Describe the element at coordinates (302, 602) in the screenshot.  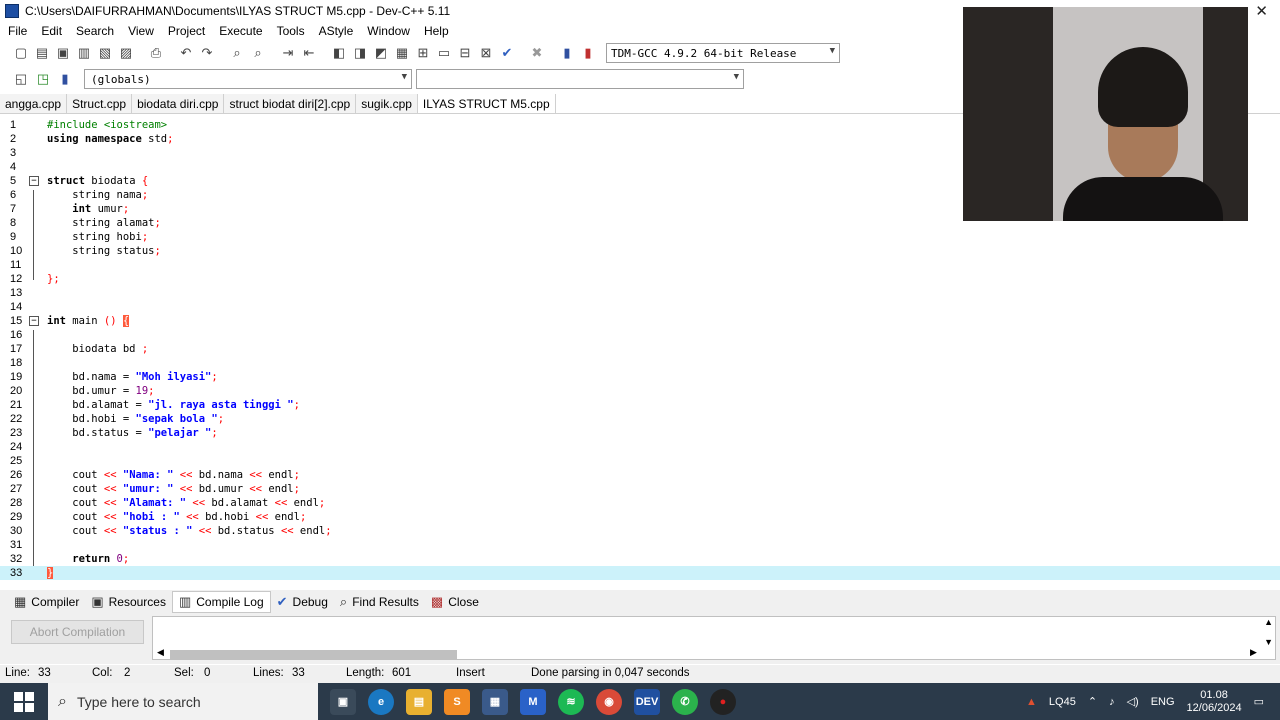
I see `tab-debug: ✔ Debug` at that location.